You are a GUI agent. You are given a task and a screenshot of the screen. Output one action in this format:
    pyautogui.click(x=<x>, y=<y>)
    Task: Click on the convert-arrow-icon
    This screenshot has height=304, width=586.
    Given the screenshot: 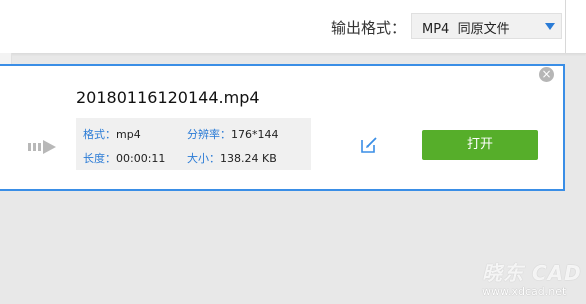 What is the action you would take?
    pyautogui.click(x=42, y=147)
    